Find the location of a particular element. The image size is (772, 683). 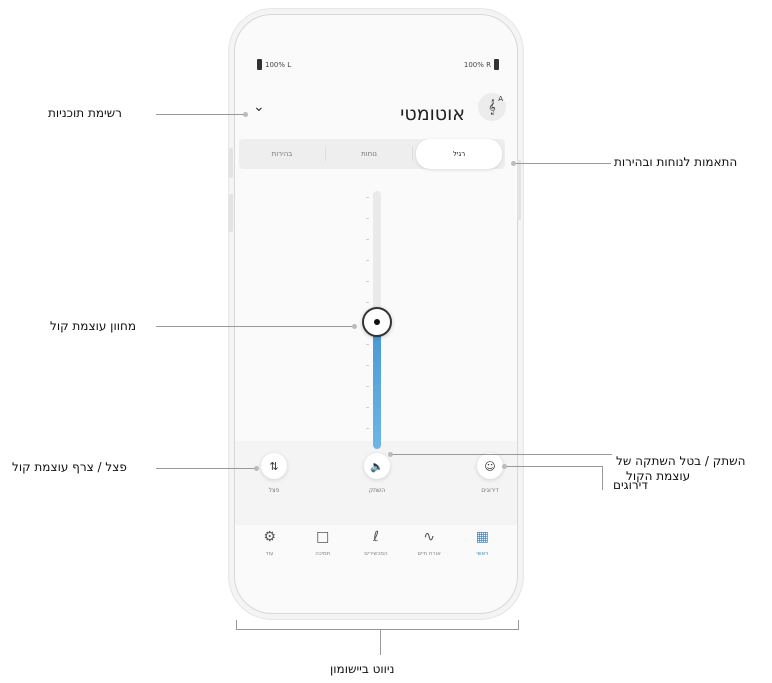

right-battery-label: 100% R is located at coordinates (477, 64).